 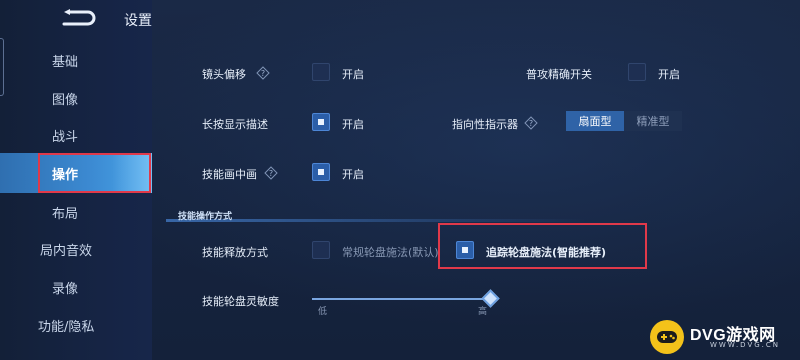 I want to click on option-sector: 扇面型, so click(x=595, y=121).